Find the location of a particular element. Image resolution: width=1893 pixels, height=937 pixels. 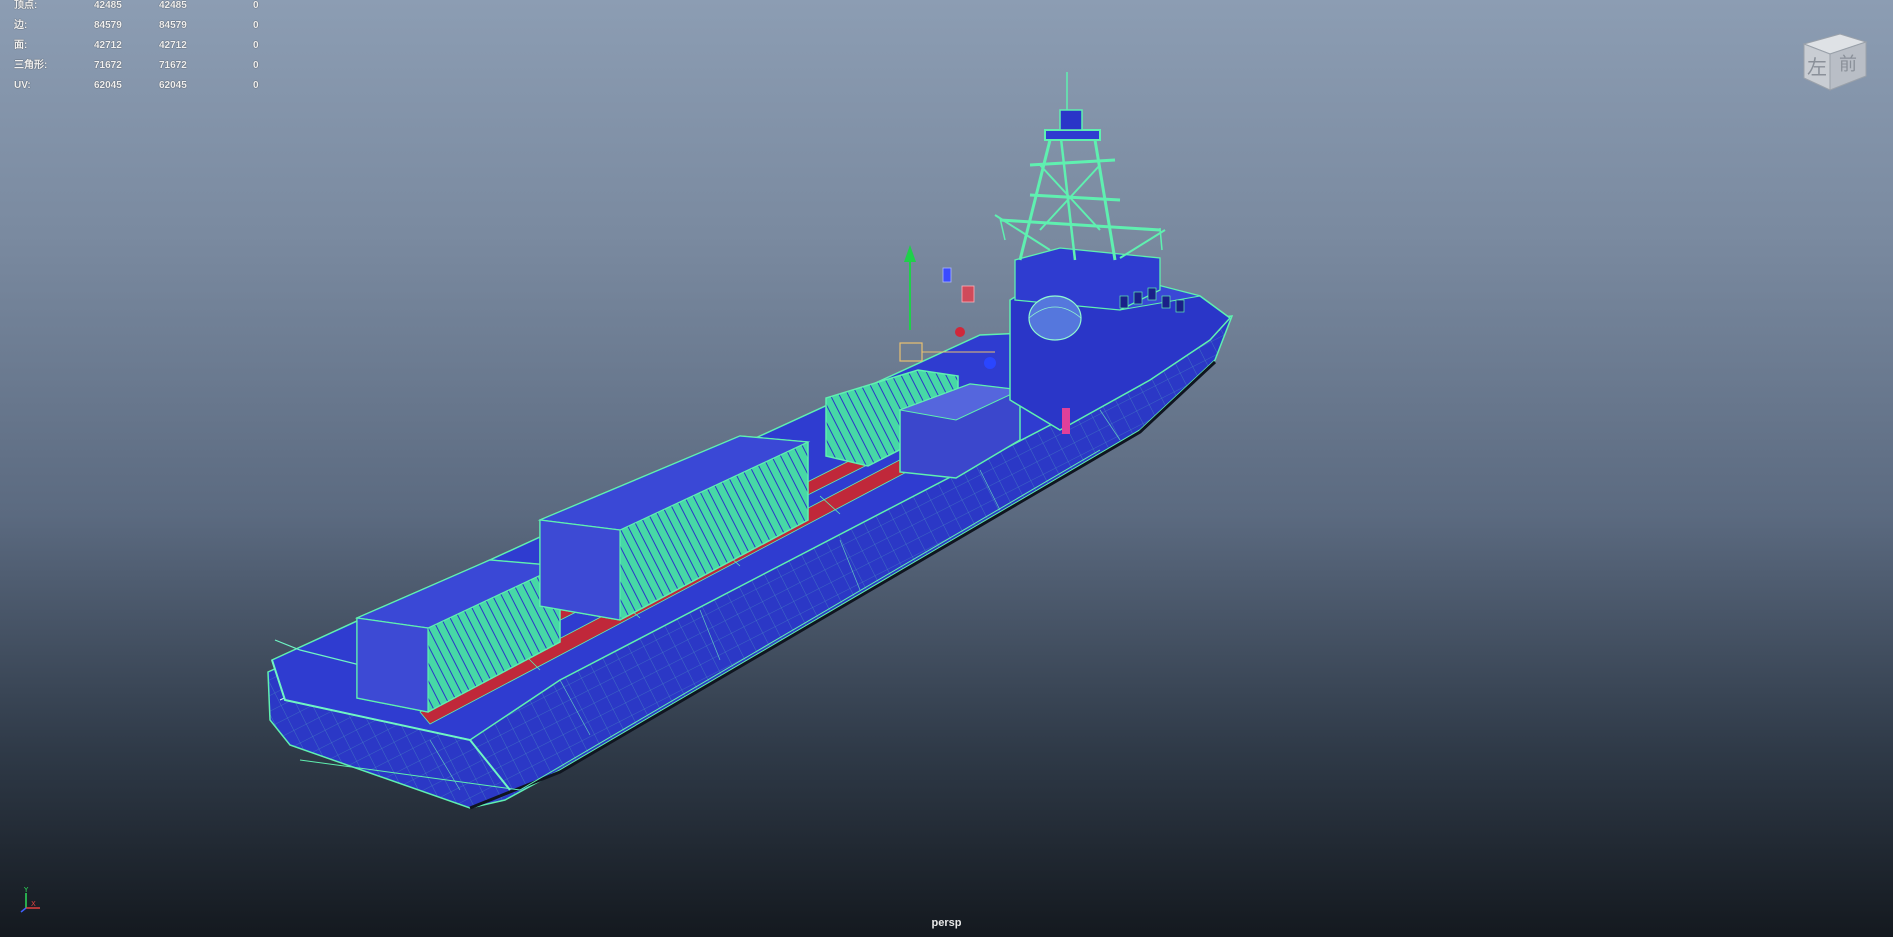

axis-indicator: Y X is located at coordinates (30, 899).